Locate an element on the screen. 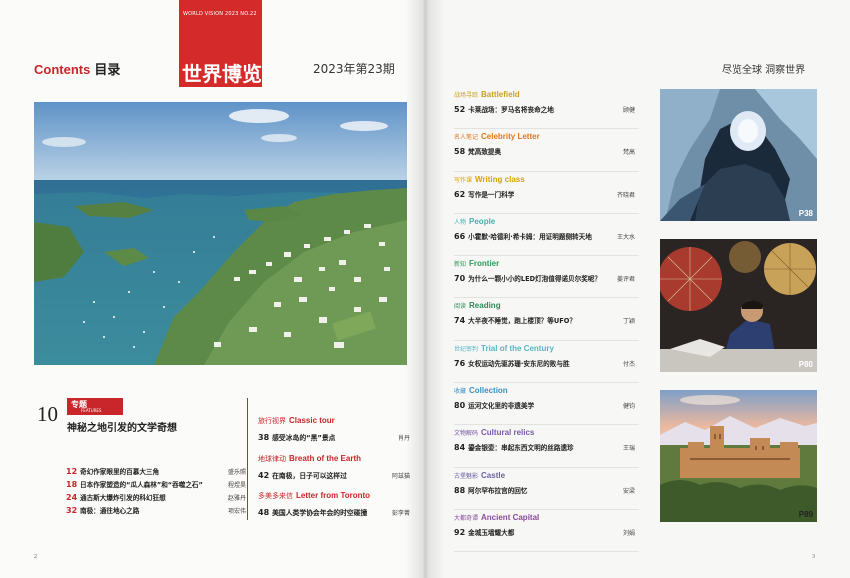  section-heading: 地球律动 Breath of the Earth is located at coordinates (328, 459).